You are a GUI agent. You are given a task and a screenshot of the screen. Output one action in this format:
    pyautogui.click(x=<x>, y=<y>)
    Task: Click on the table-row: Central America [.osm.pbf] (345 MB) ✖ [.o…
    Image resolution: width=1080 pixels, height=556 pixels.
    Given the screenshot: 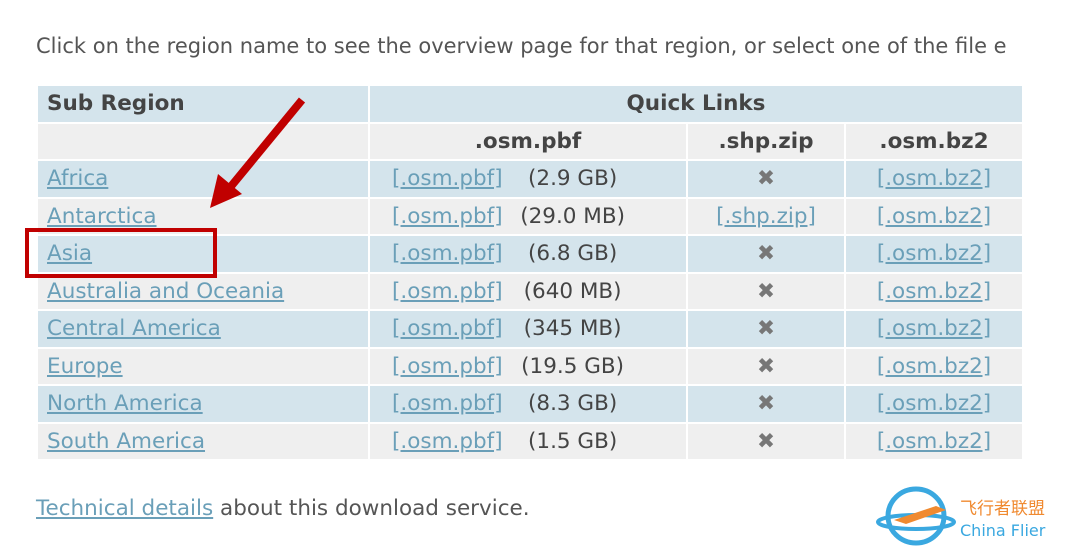 What is the action you would take?
    pyautogui.click(x=530, y=329)
    